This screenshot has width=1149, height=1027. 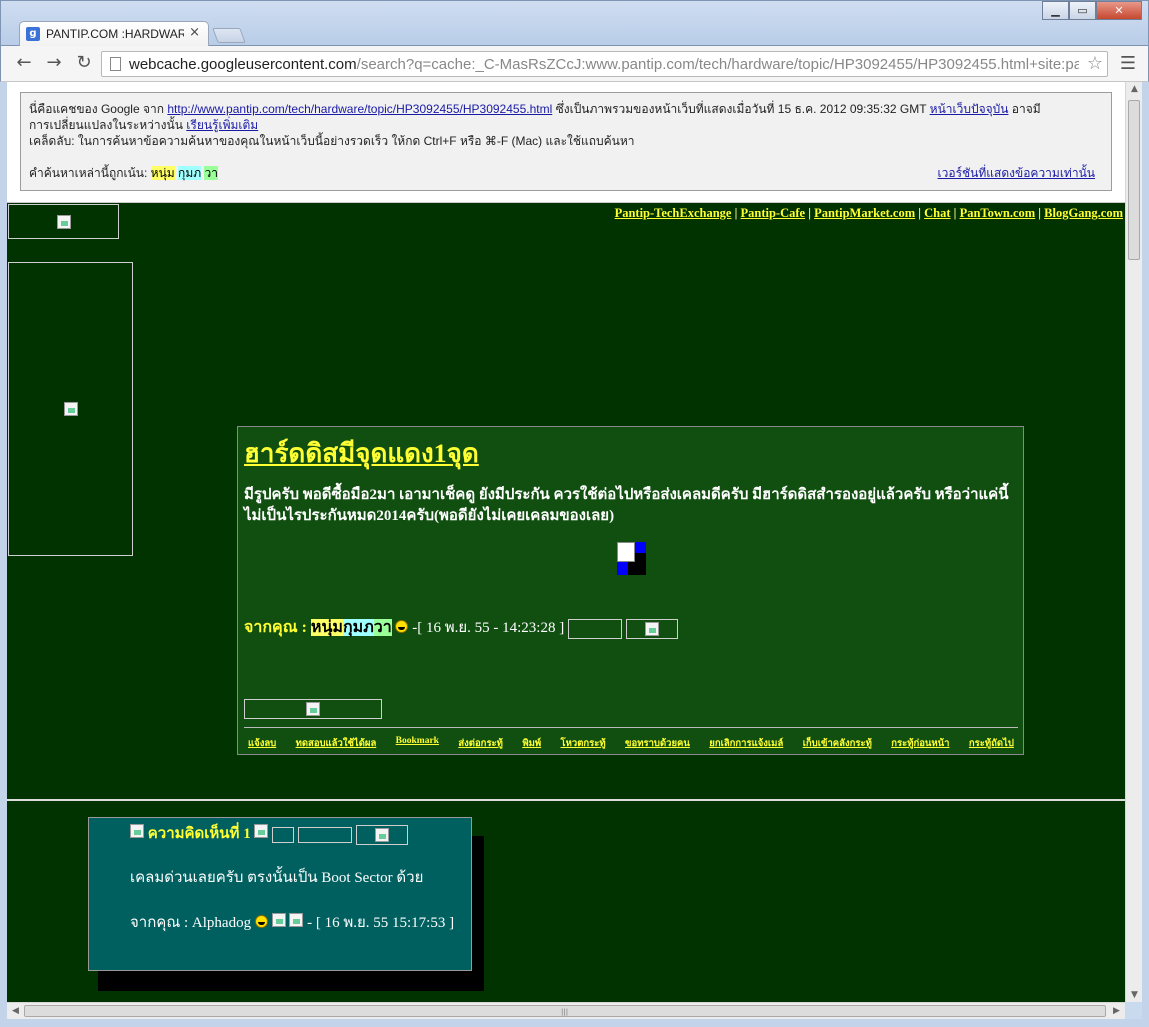 What do you see at coordinates (1116, 1011) in the screenshot?
I see `scroll-right-arrow-icon: ▶` at bounding box center [1116, 1011].